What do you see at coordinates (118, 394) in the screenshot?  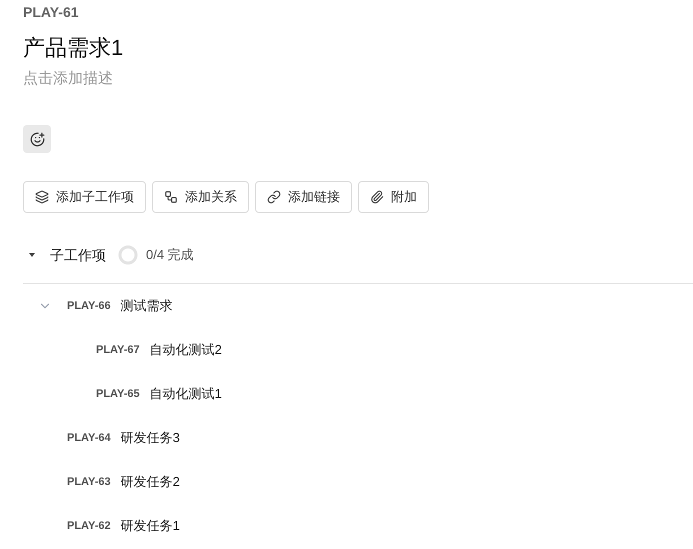 I see `item-key: PLAY-65` at bounding box center [118, 394].